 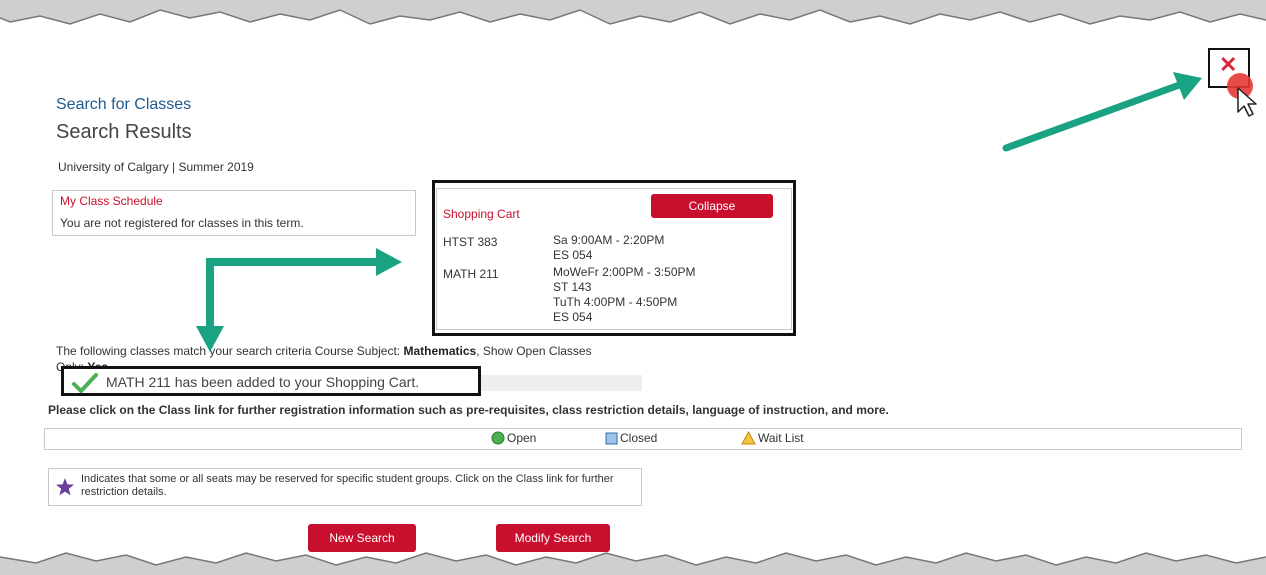 What do you see at coordinates (498, 438) in the screenshot?
I see `open-circle-icon` at bounding box center [498, 438].